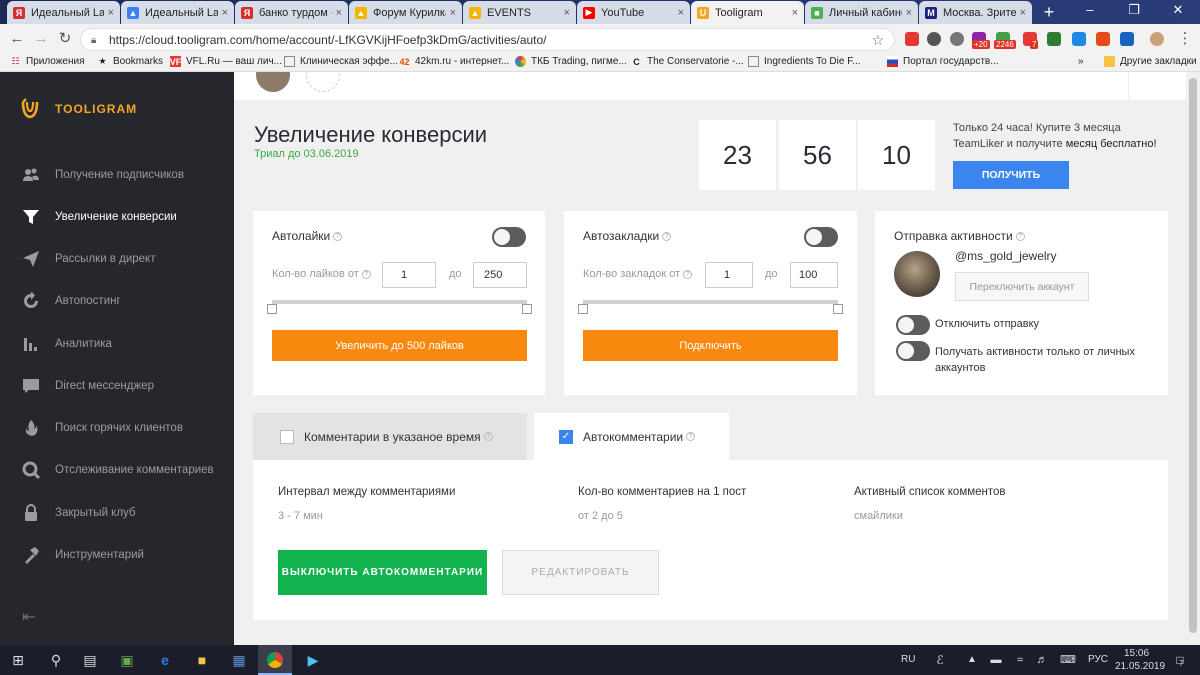 The image size is (1200, 675). Describe the element at coordinates (127, 660) in the screenshot. I see `store-icon: ▣` at that location.